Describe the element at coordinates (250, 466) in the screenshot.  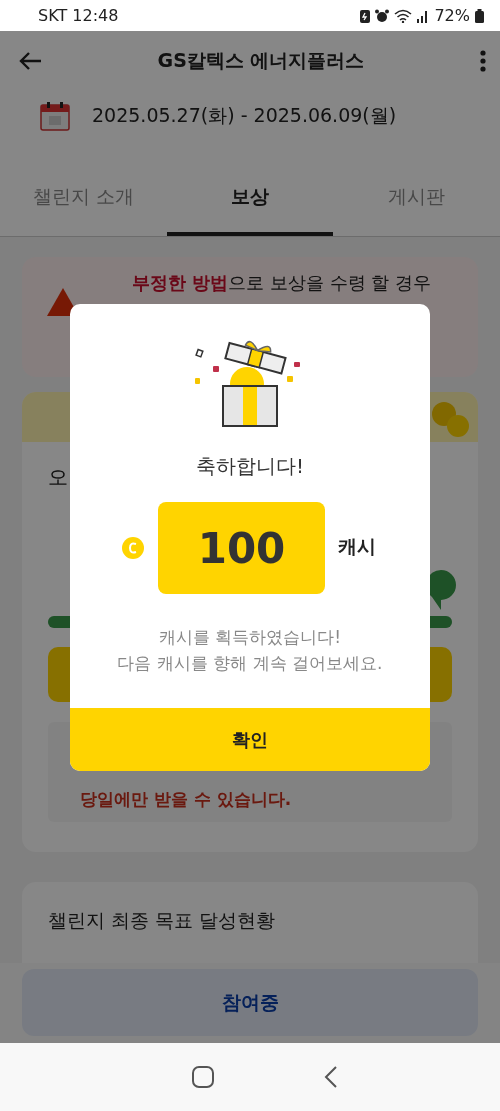
I see `dialog-title: 축하합니다!` at that location.